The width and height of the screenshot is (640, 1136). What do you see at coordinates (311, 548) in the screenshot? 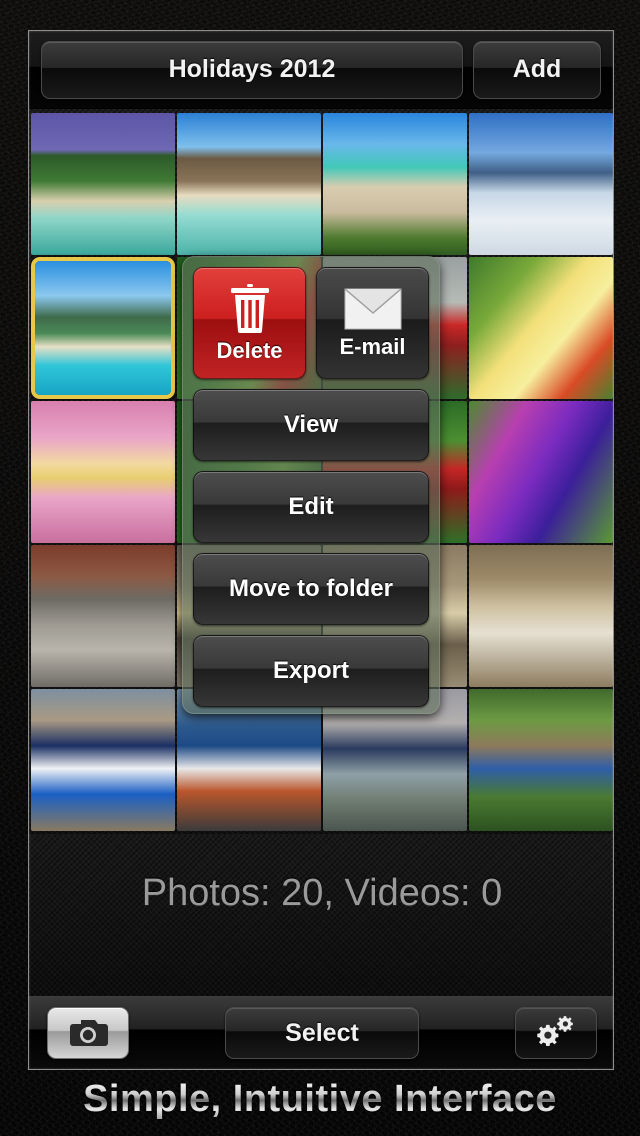
I see `popup-action-list: View Edit Move to folder Export` at bounding box center [311, 548].